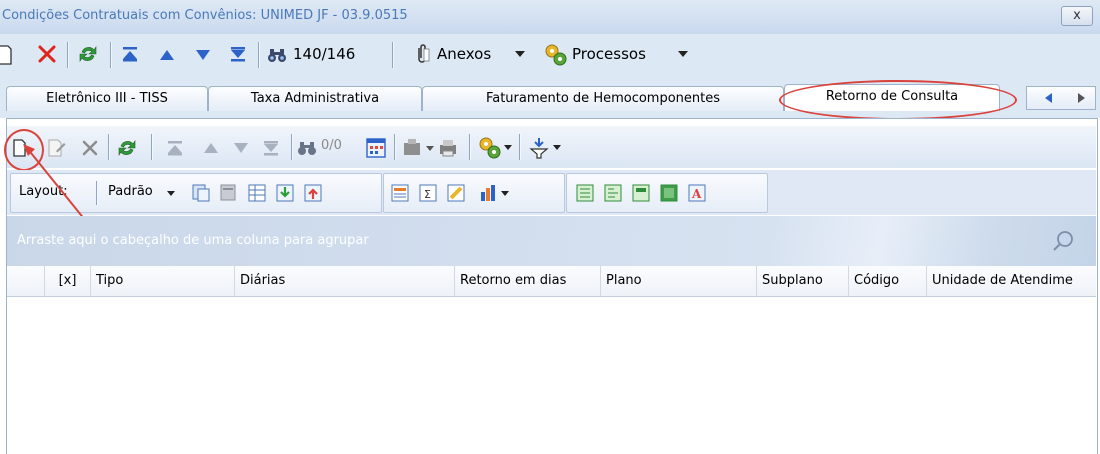 Image resolution: width=1100 pixels, height=454 pixels. Describe the element at coordinates (448, 148) in the screenshot. I see `print-icon` at that location.